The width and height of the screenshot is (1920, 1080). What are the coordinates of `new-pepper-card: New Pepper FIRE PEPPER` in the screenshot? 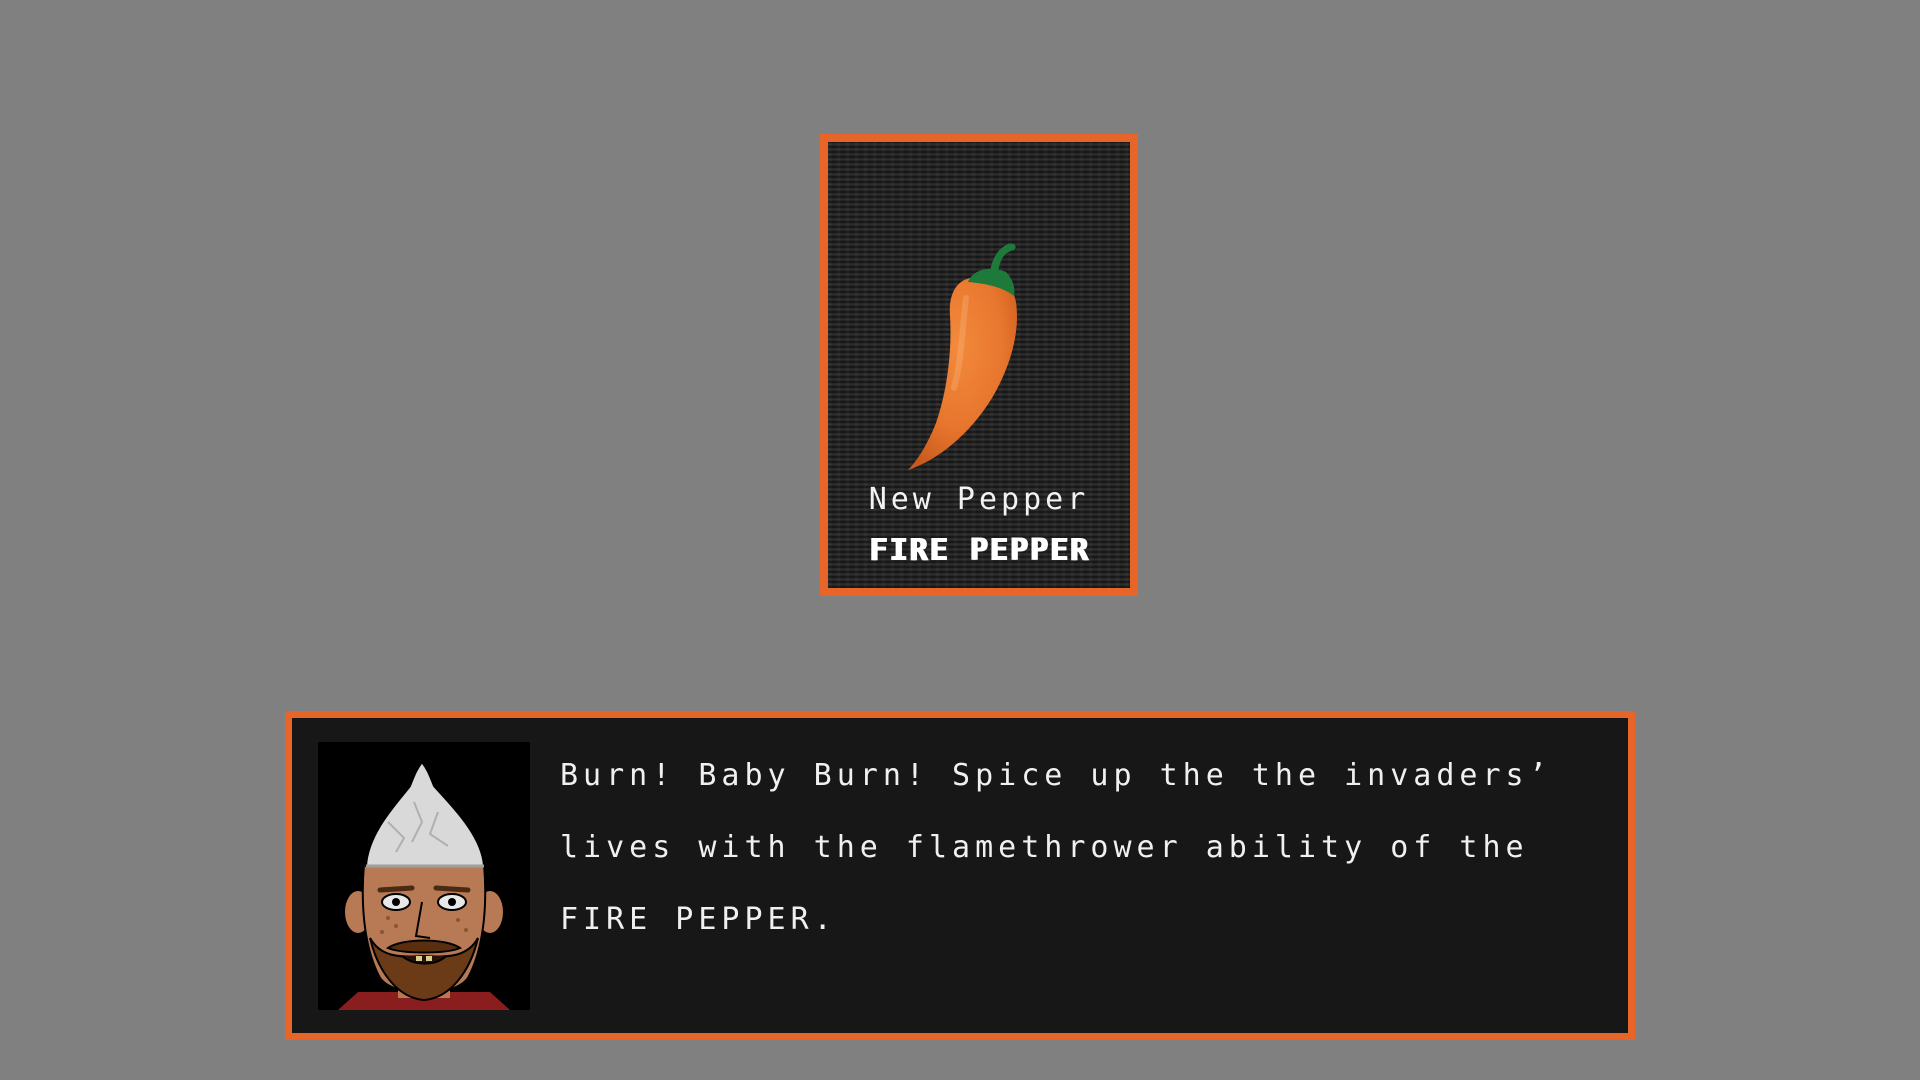 It's located at (979, 365).